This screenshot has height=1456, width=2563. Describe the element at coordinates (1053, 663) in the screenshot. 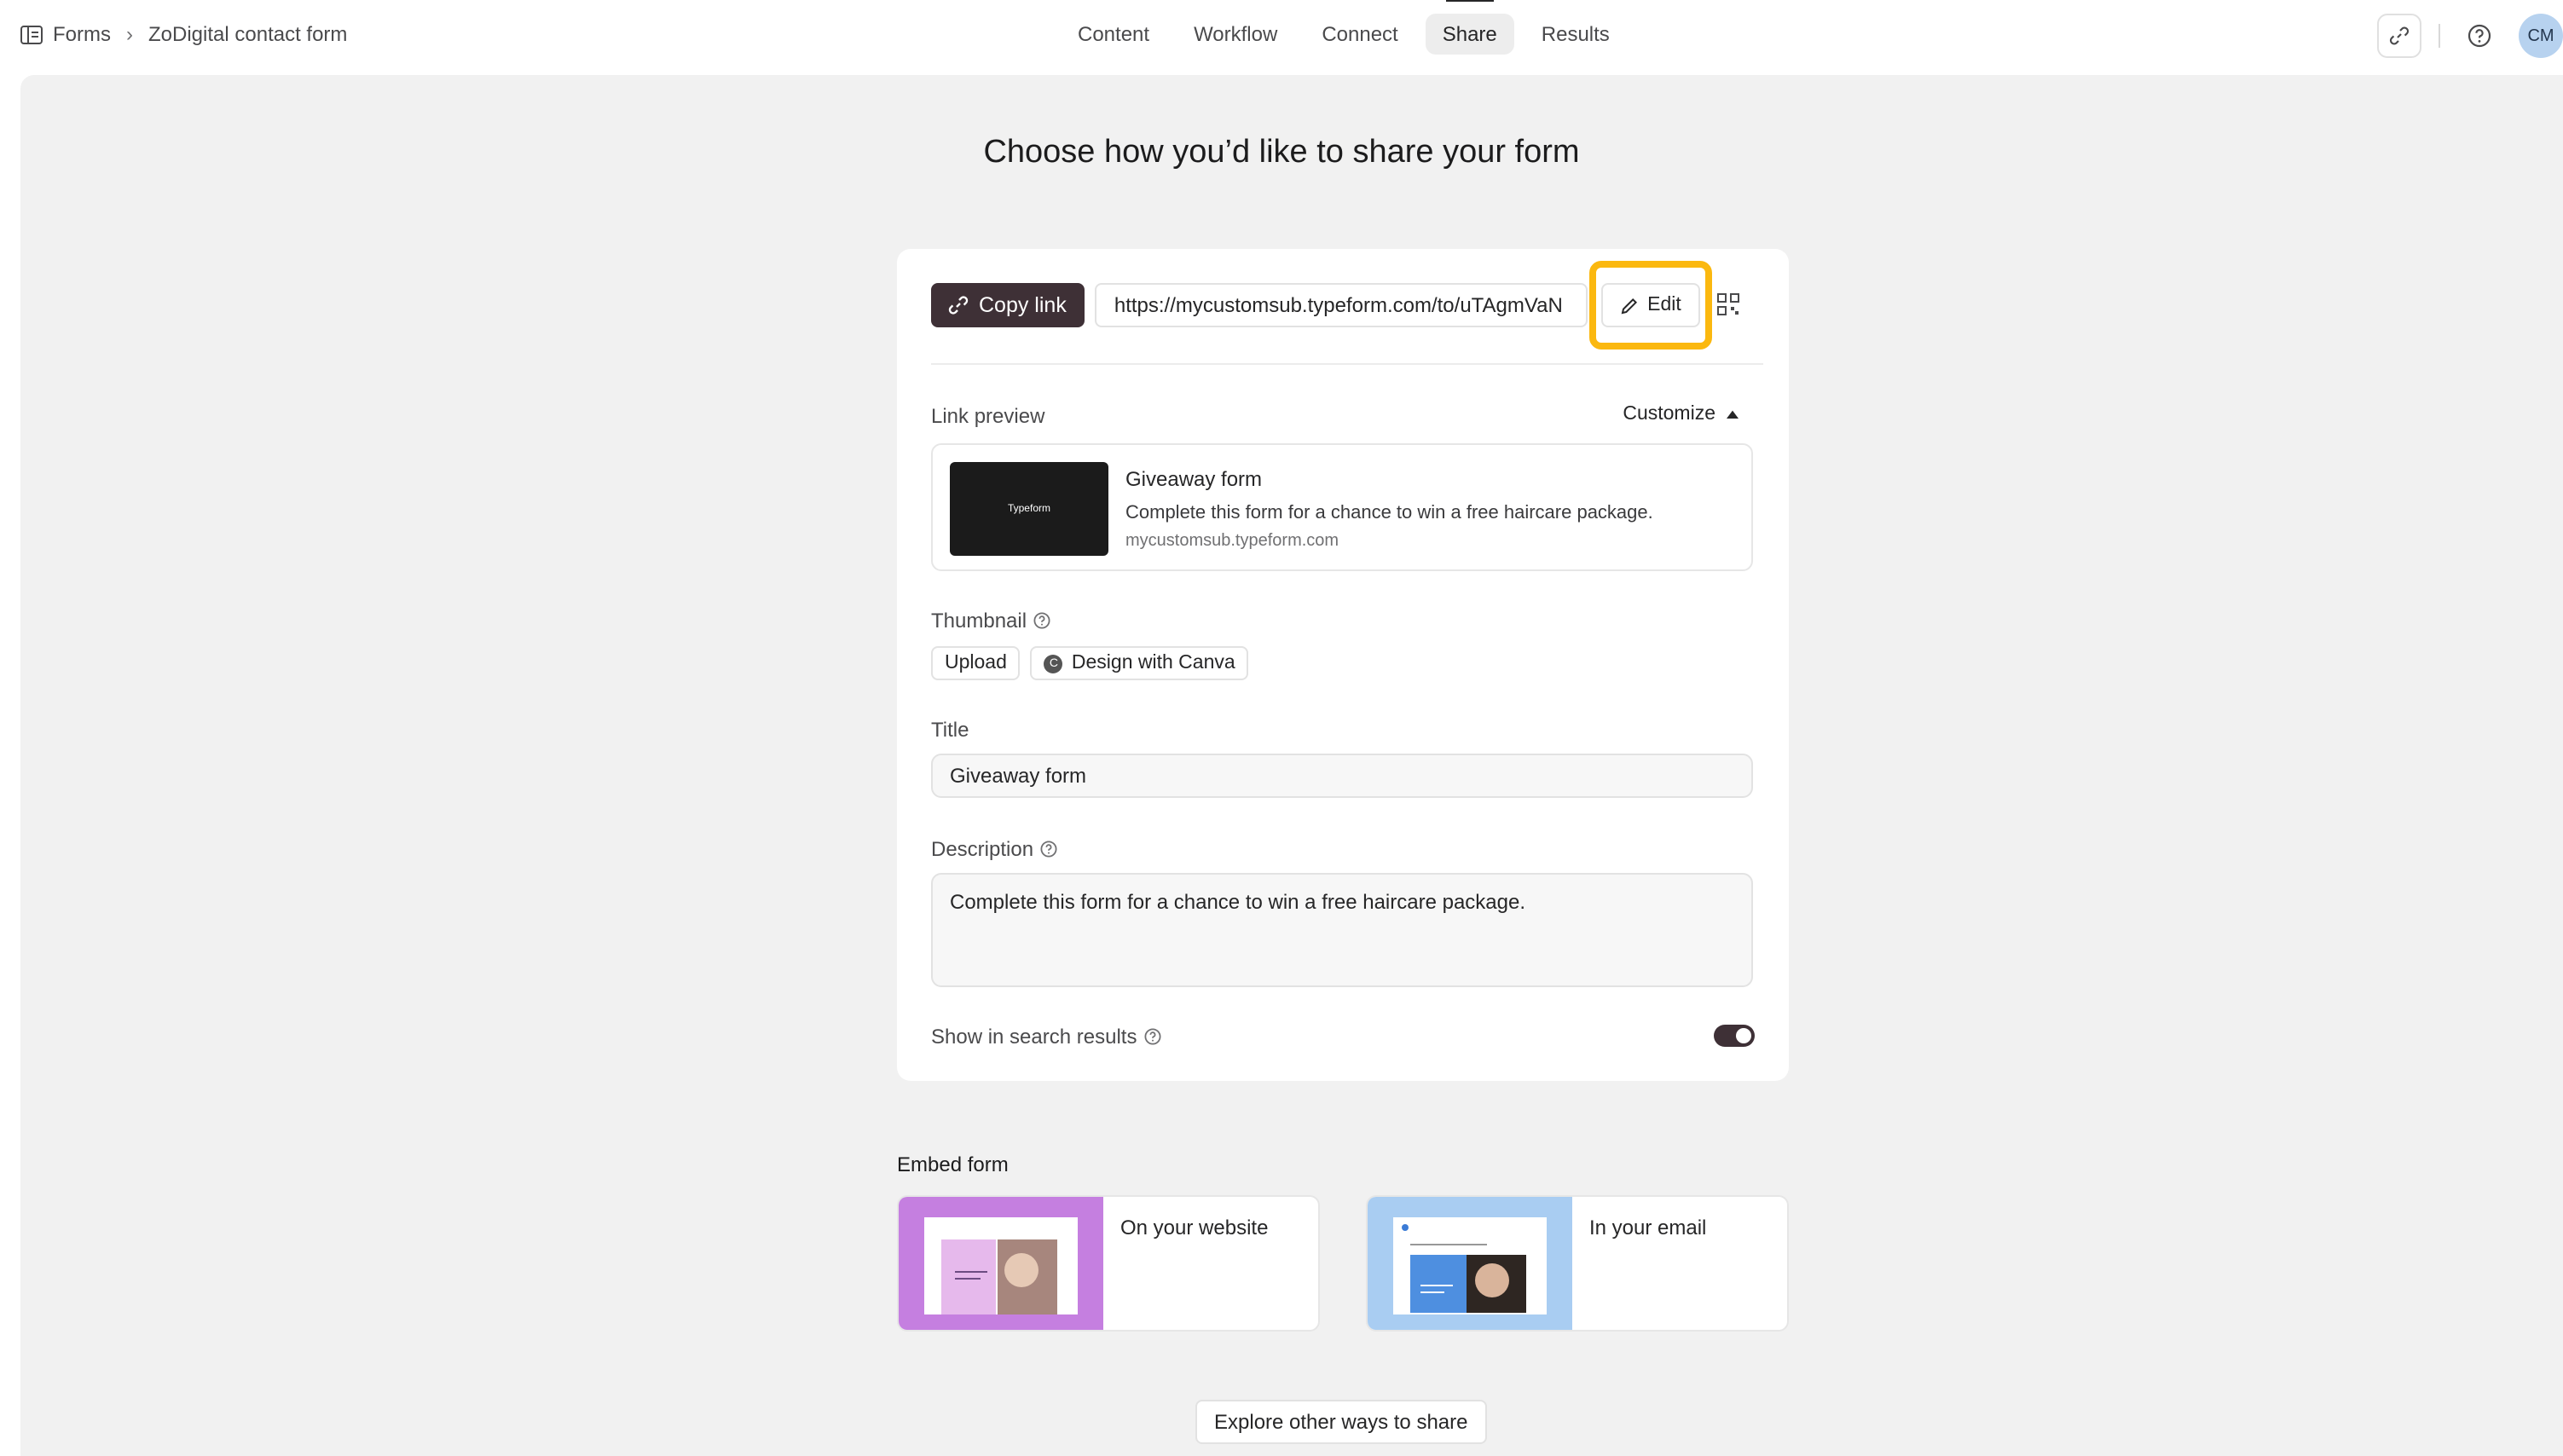

I see `canva-icon: C` at that location.